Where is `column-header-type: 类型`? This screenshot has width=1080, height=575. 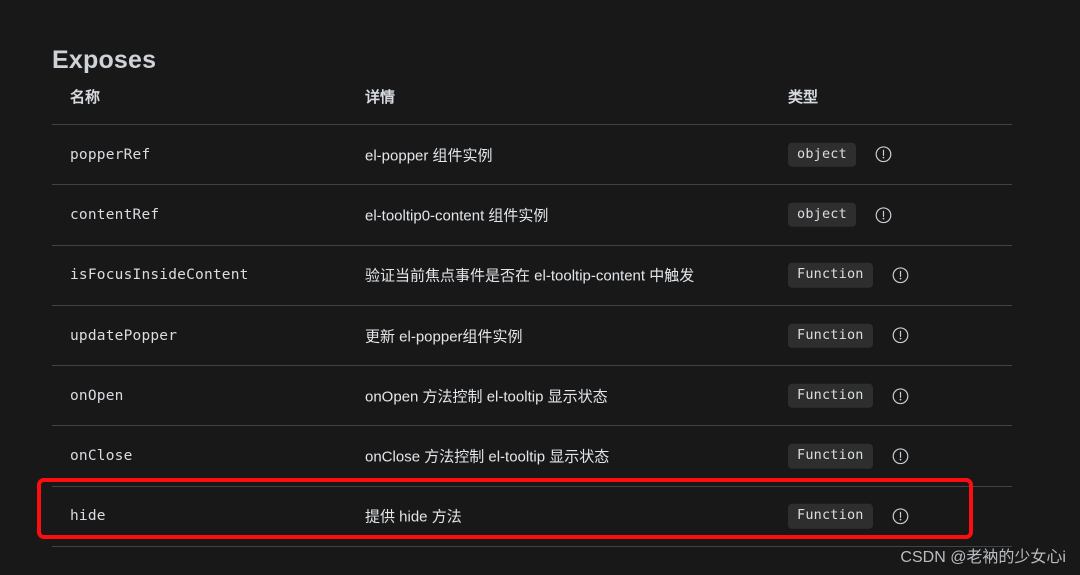
column-header-type: 类型 is located at coordinates (803, 97).